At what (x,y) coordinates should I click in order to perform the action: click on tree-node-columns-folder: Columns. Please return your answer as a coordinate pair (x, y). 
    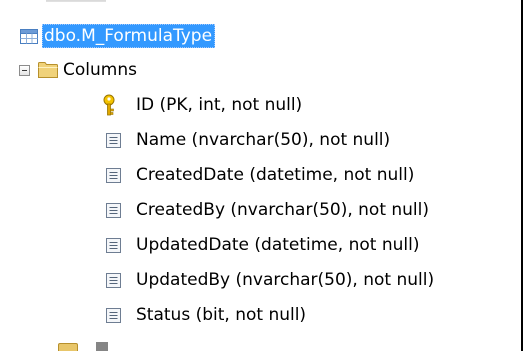
    Looking at the image, I should click on (260, 70).